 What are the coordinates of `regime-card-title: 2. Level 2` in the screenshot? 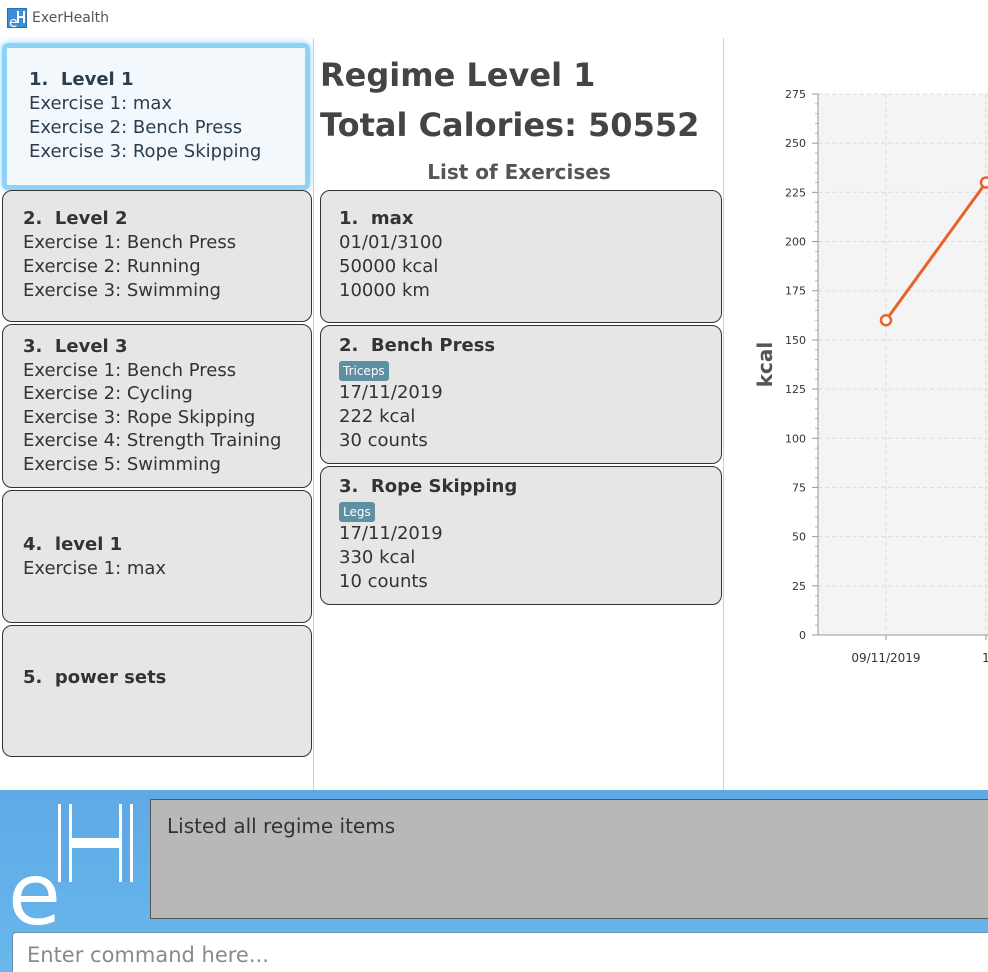 It's located at (75, 218).